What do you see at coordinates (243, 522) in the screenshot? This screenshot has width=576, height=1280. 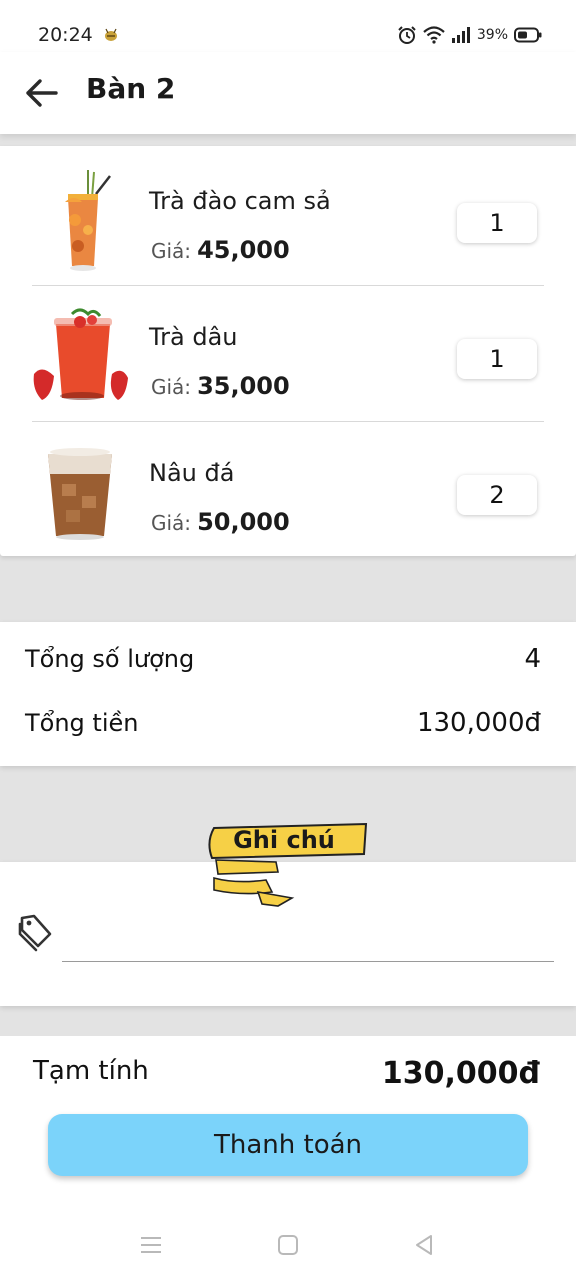 I see `item-price: 50,000` at bounding box center [243, 522].